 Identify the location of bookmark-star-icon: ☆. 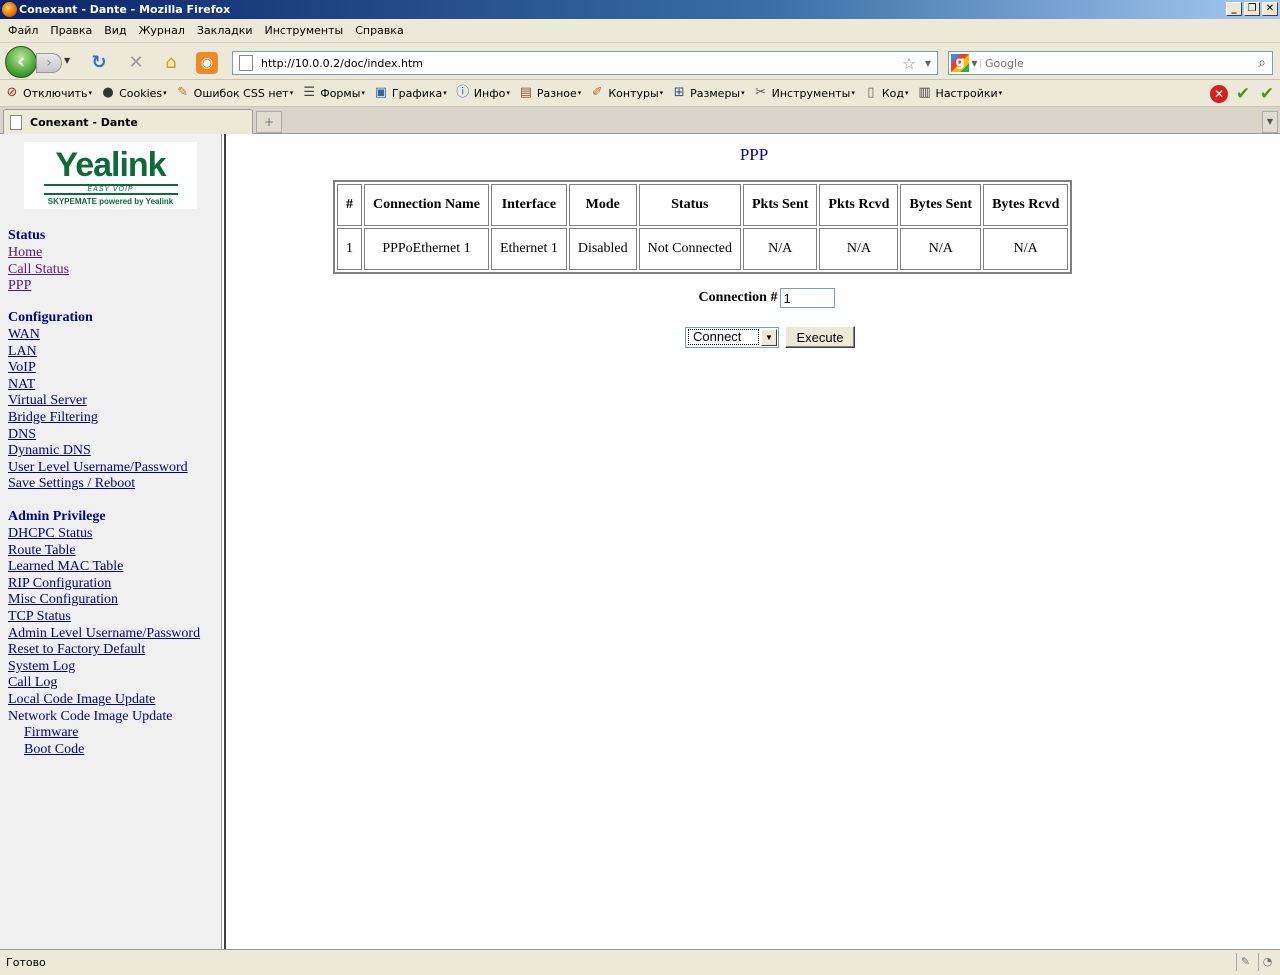
(909, 63).